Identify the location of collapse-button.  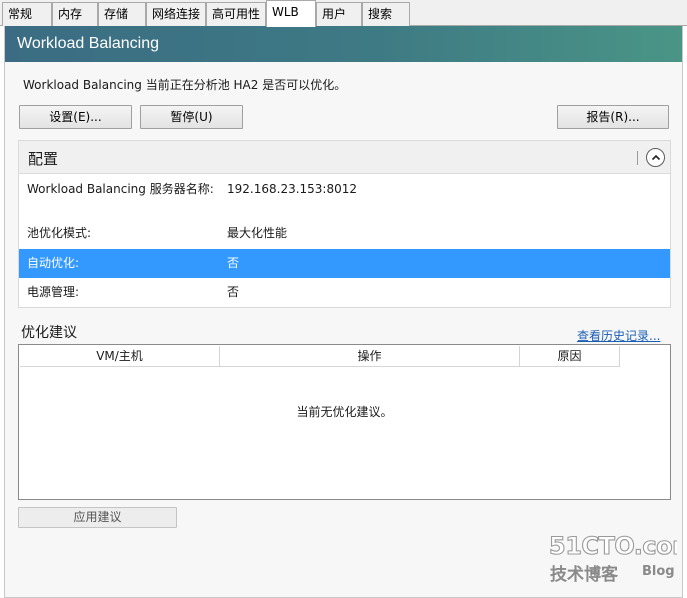
(655, 157).